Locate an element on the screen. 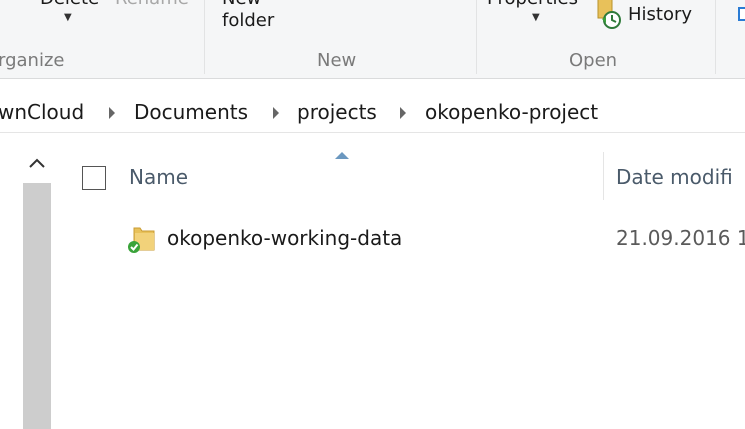 Image resolution: width=745 pixels, height=429 pixels. select-all-checkbox is located at coordinates (94, 178).